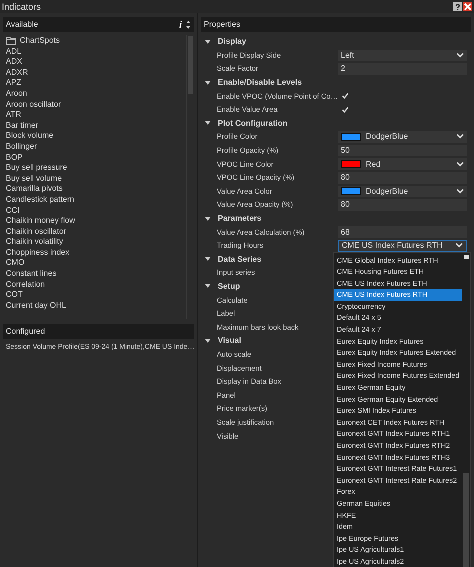  I want to click on list-item: ADL, so click(94, 52).